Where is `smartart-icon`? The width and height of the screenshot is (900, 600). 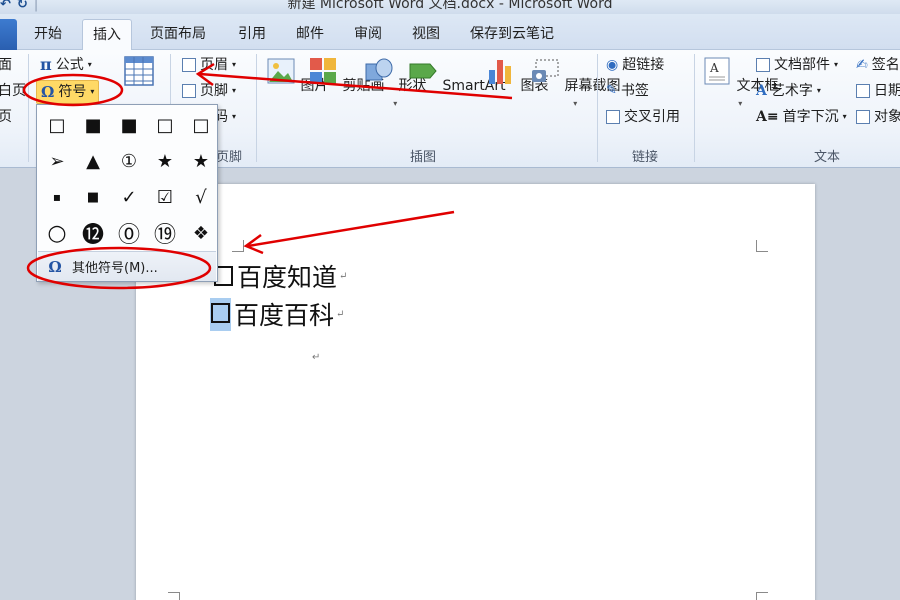
smartart-icon is located at coordinates (423, 71).